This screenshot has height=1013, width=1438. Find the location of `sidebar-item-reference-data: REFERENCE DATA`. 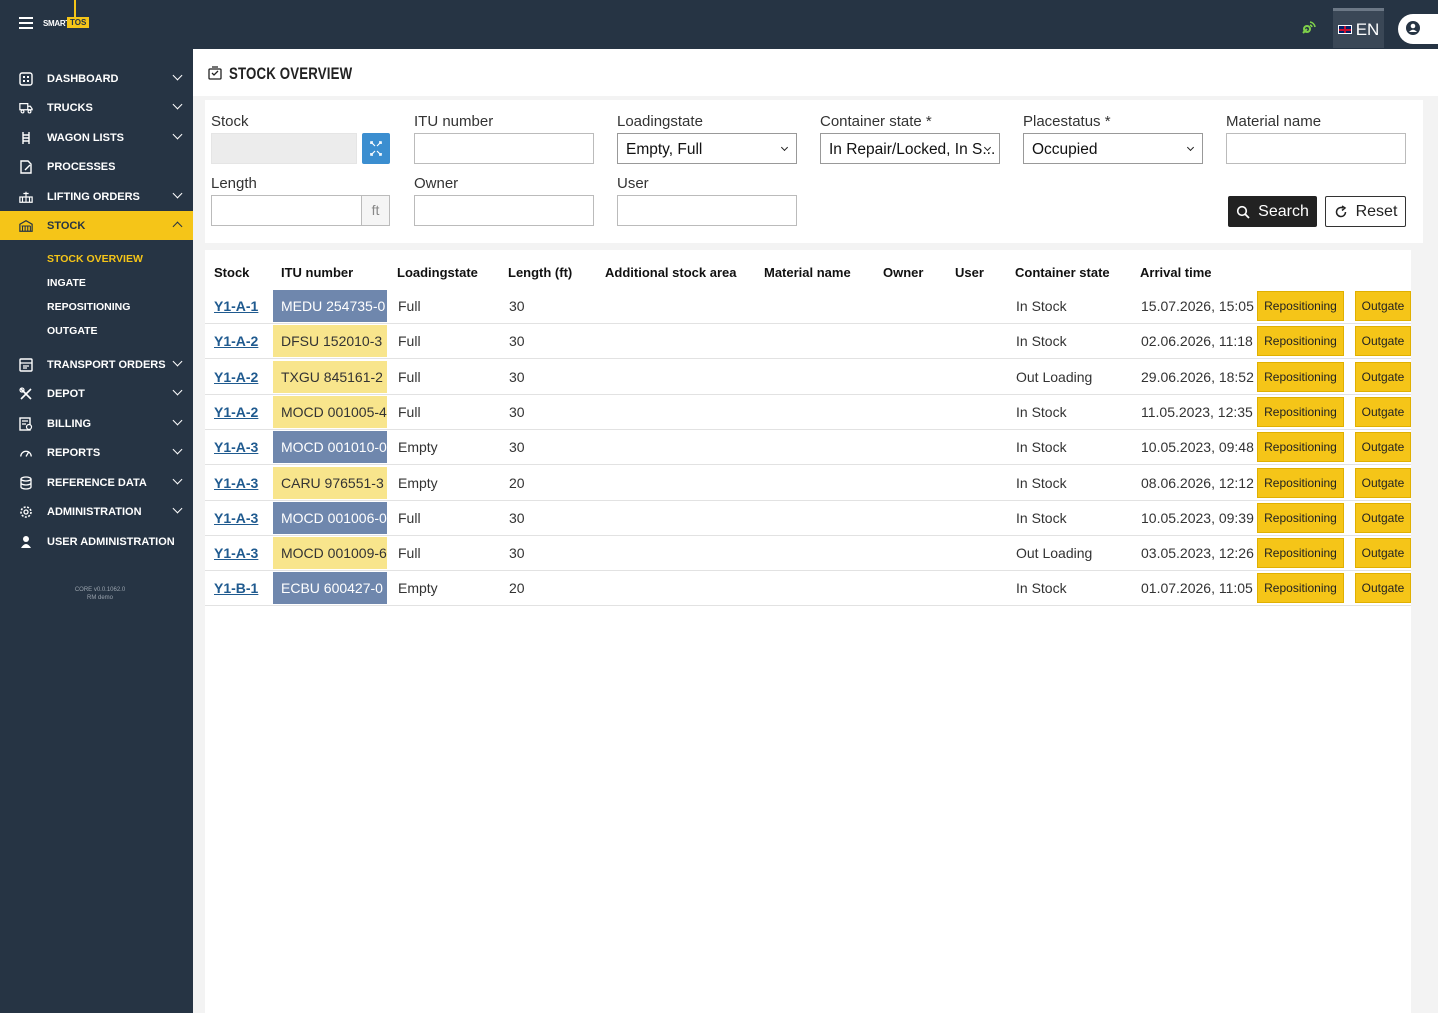

sidebar-item-reference-data: REFERENCE DATA is located at coordinates (96, 482).